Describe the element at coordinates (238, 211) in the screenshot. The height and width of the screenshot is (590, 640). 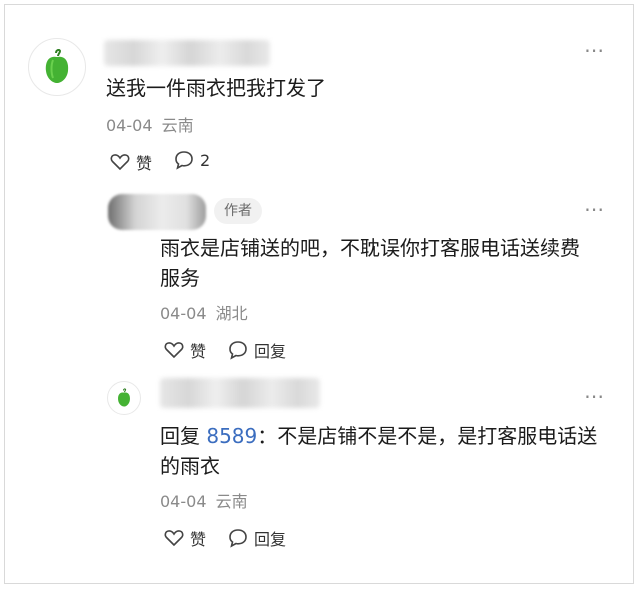
I see `author-badge: 作者` at that location.